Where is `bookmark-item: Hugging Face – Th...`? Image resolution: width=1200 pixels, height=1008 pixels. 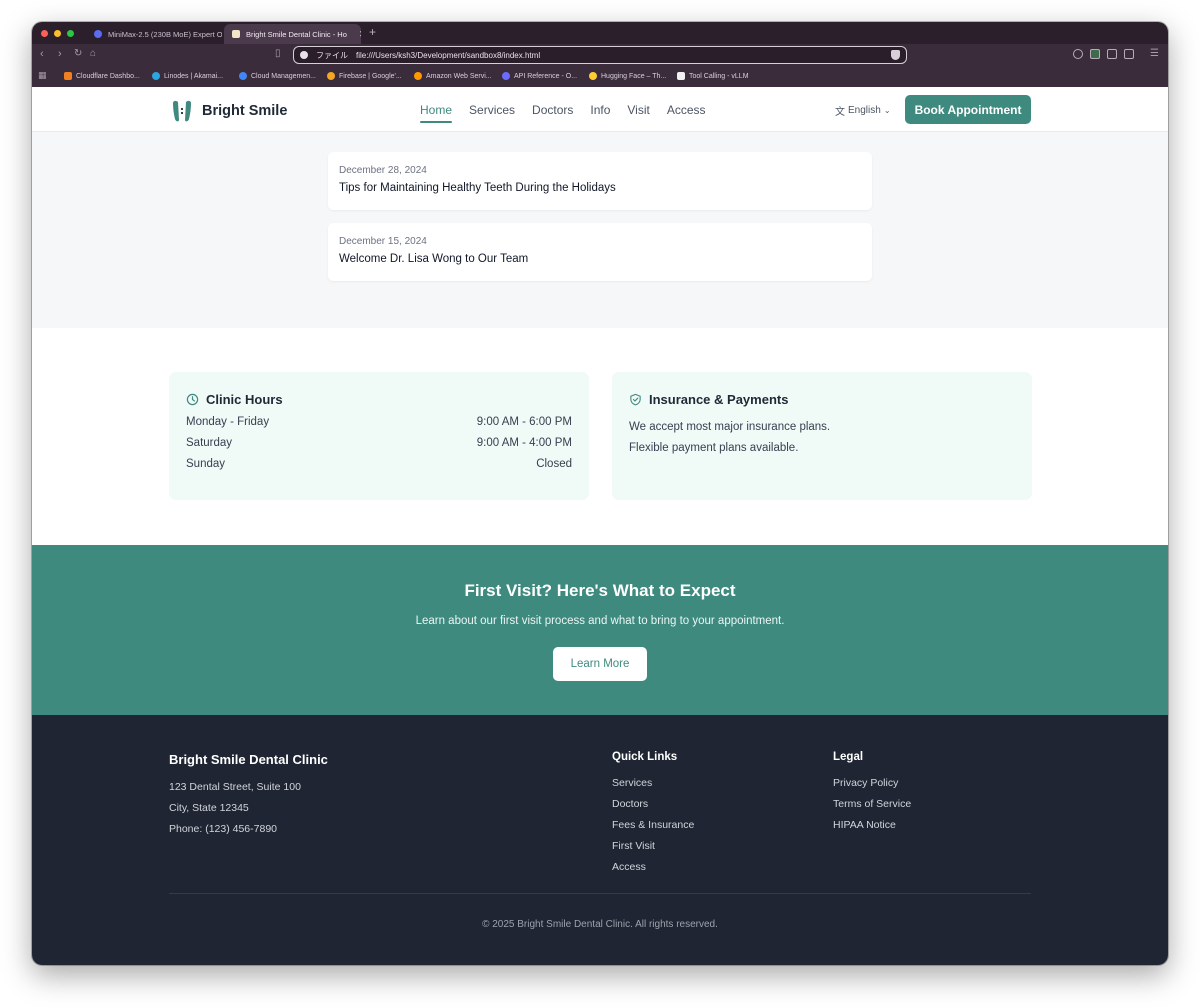
bookmark-item: Hugging Face – Th... is located at coordinates (627, 76).